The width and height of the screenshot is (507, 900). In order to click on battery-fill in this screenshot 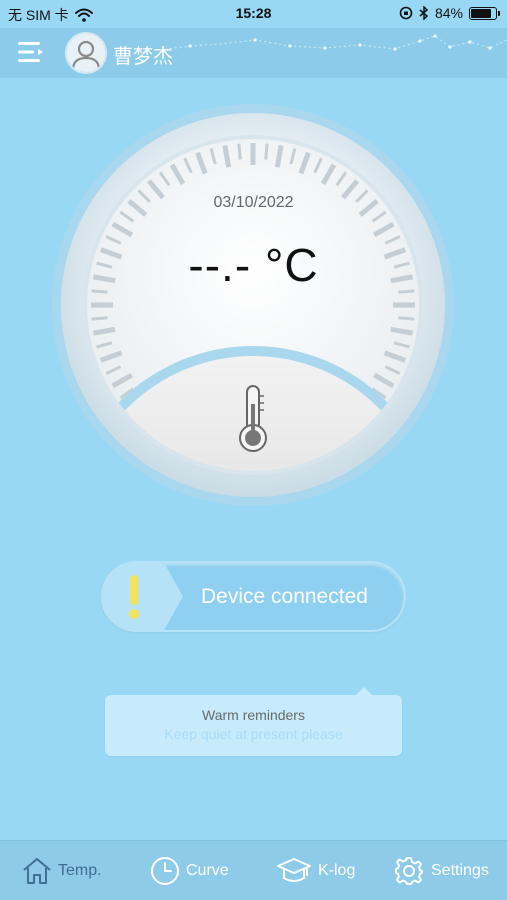, I will do `click(481, 13)`.